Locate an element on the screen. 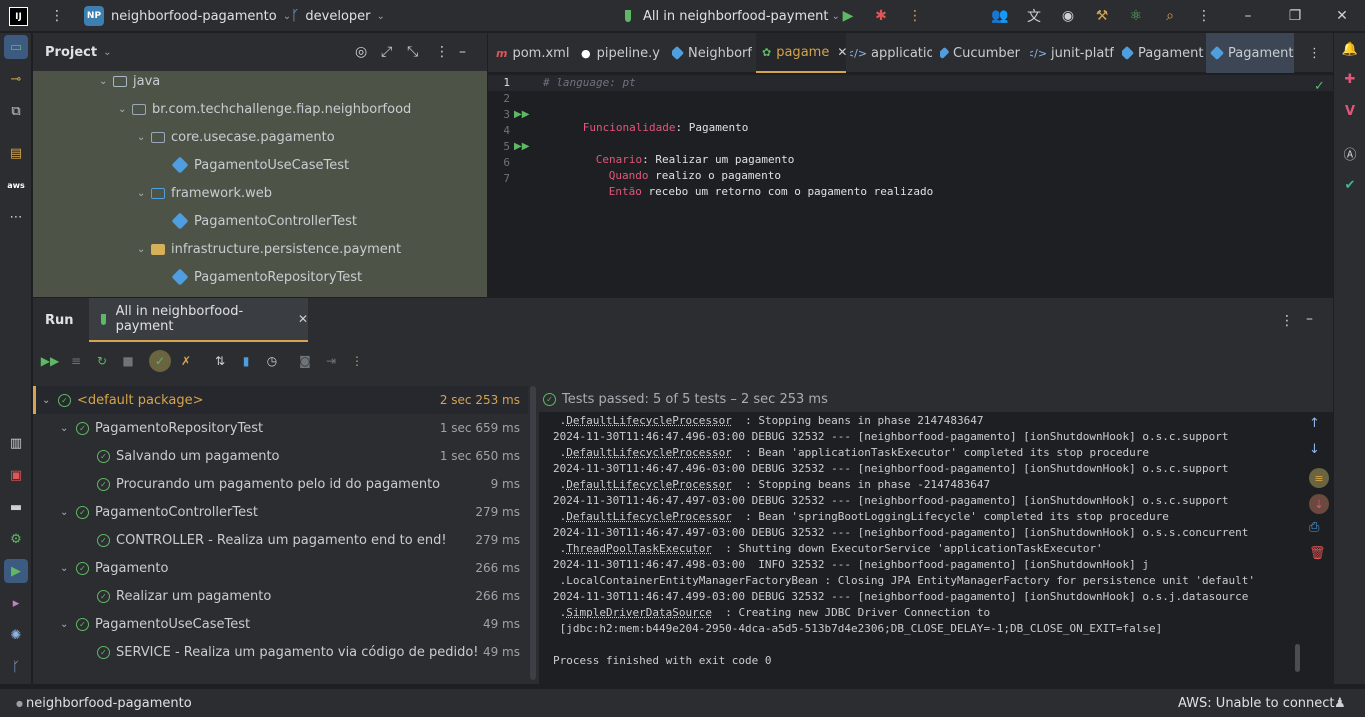 The height and width of the screenshot is (717, 1365). branch-selector: ᚴ developer ⌄ is located at coordinates (338, 16).